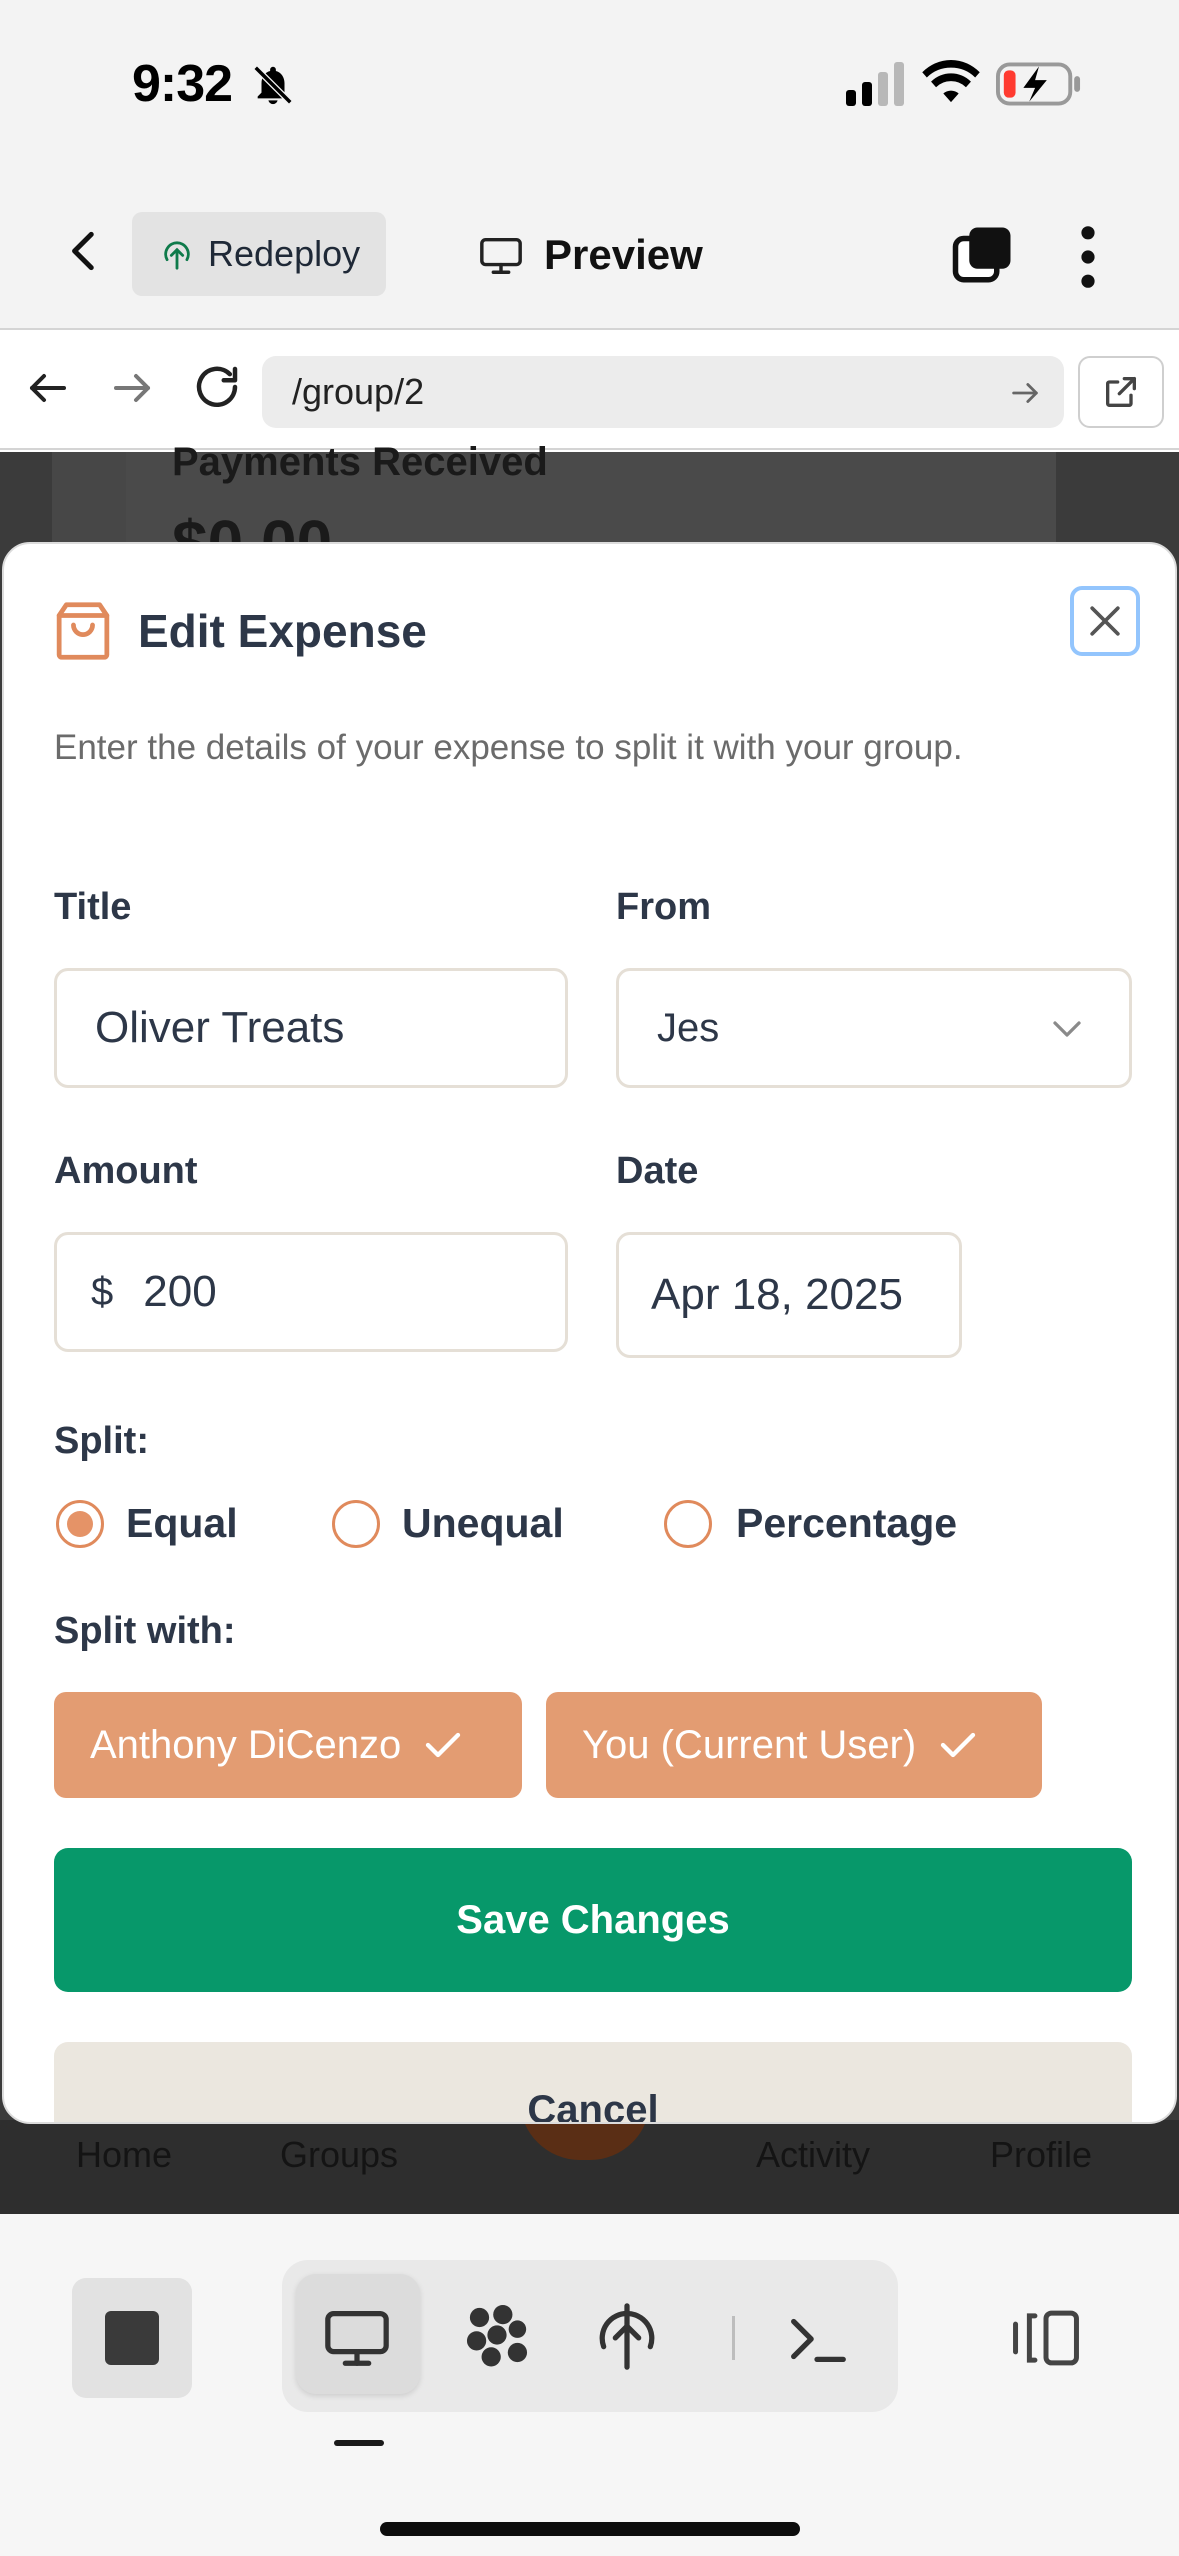 The width and height of the screenshot is (1179, 2556). What do you see at coordinates (358, 391) in the screenshot?
I see `url-text: /group/2` at bounding box center [358, 391].